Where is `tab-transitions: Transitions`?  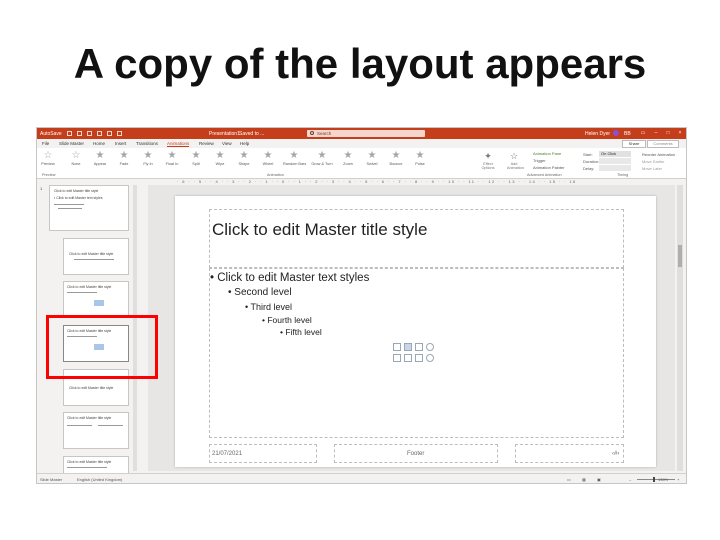 tab-transitions: Transitions is located at coordinates (147, 143).